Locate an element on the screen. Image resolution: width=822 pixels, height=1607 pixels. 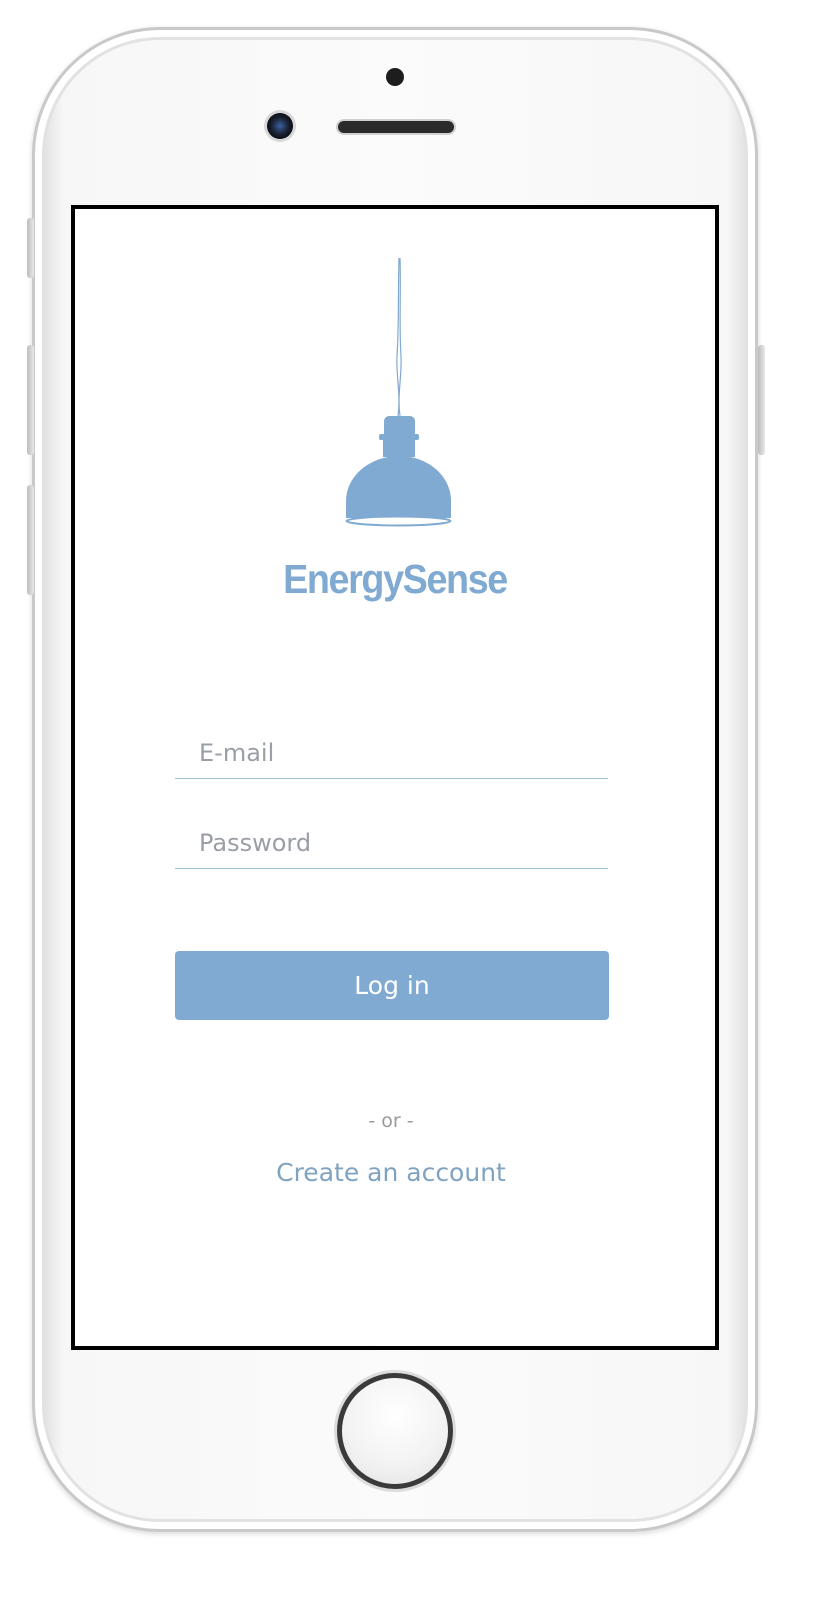
proximity-sensor is located at coordinates (395, 77).